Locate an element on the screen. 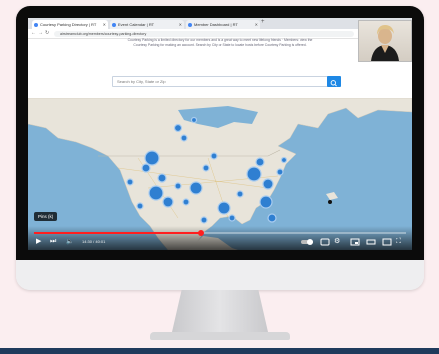  volume-icon: 🔈 is located at coordinates (69, 242).